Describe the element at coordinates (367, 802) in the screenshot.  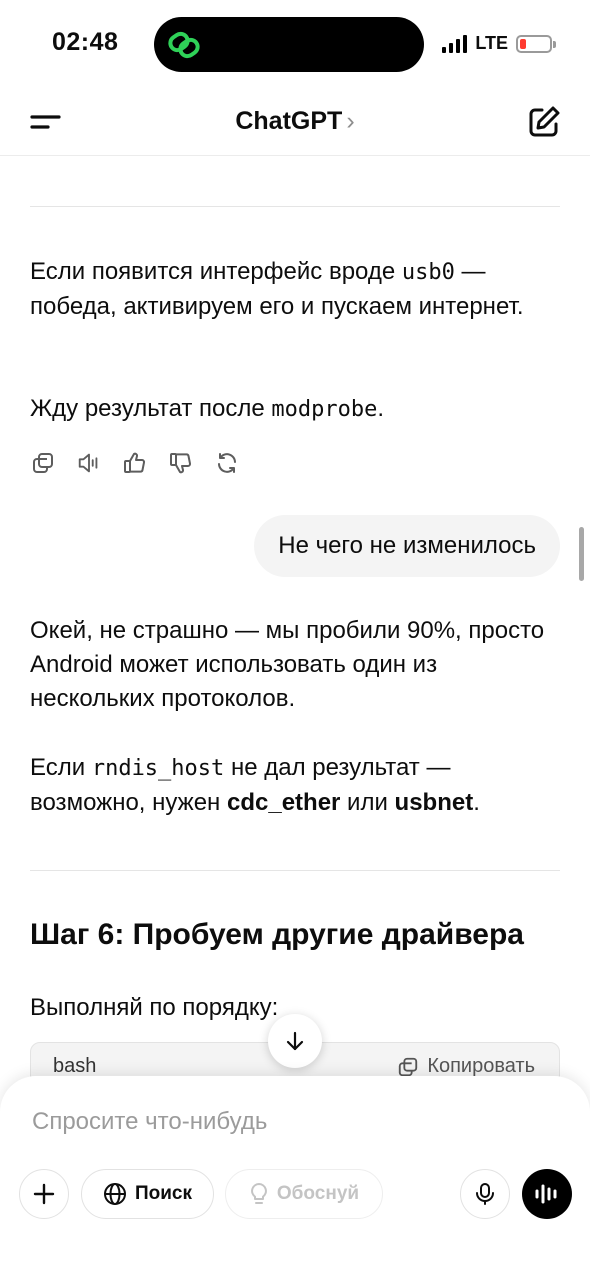
I see `text: или` at that location.